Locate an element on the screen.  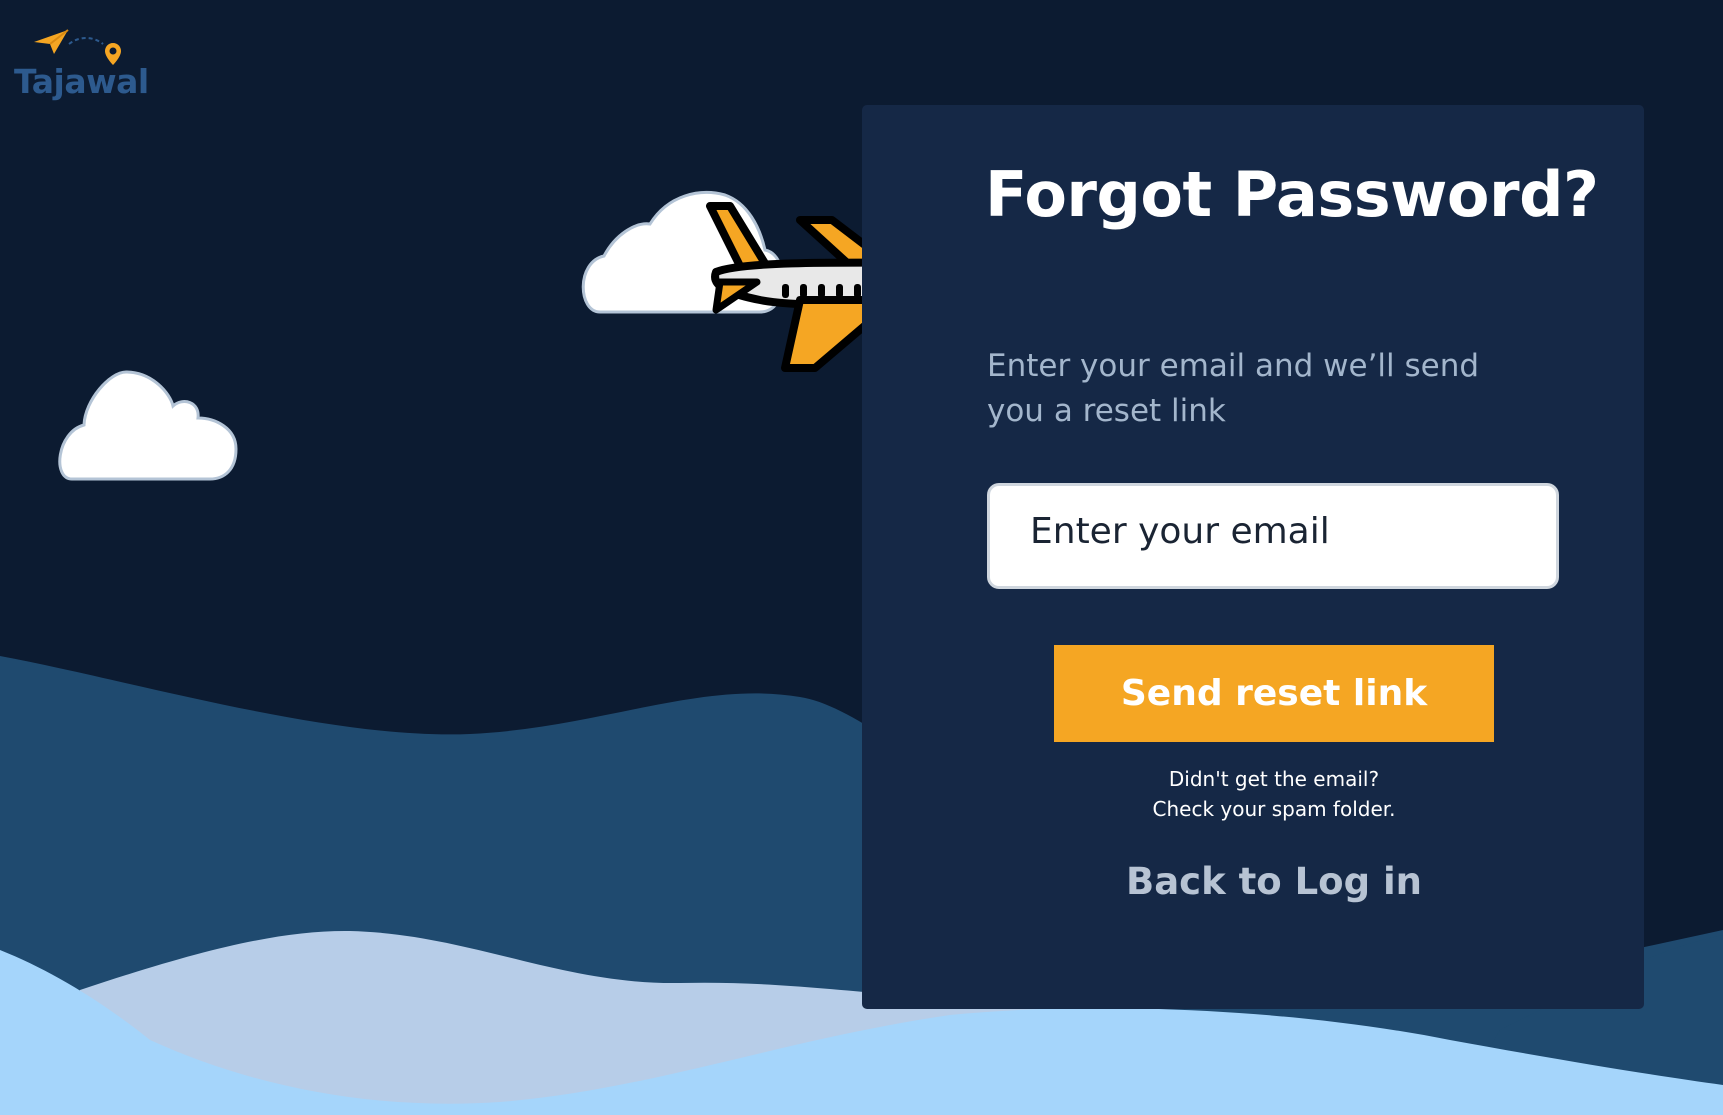
hint-line: Check your spam folder. is located at coordinates (1274, 809).